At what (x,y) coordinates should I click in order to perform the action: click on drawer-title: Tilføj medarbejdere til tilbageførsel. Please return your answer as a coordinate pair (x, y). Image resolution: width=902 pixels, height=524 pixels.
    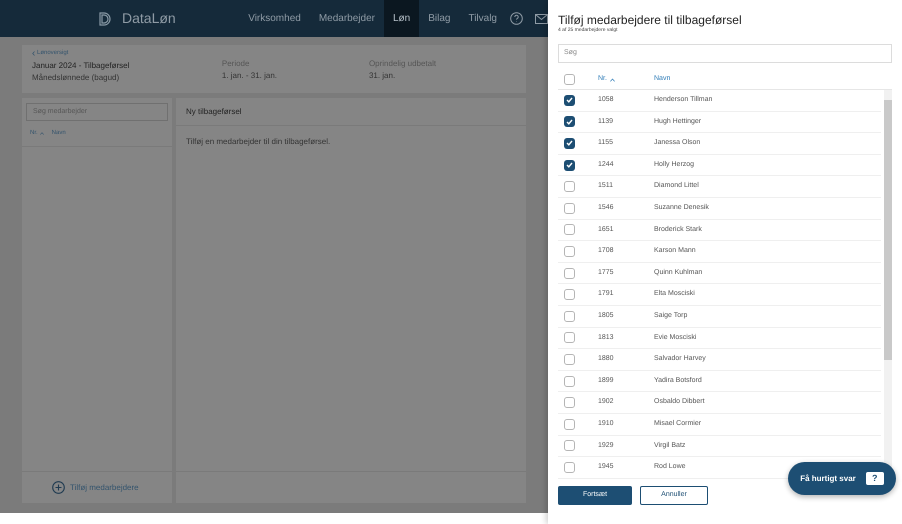
    Looking at the image, I should click on (650, 20).